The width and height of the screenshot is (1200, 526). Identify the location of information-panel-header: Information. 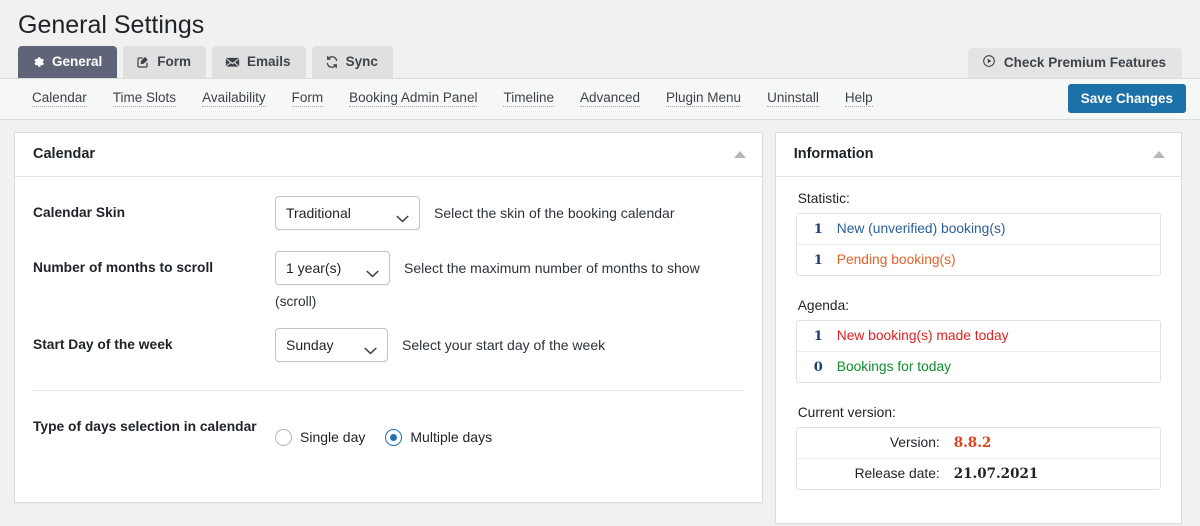
(978, 155).